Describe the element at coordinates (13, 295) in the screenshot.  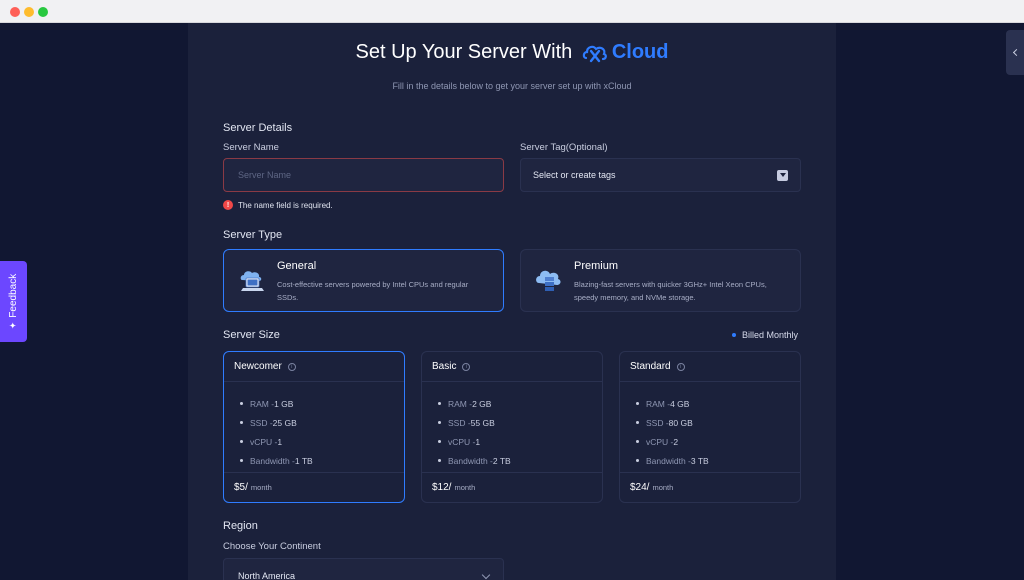
I see `feedback-label: Feedback` at that location.